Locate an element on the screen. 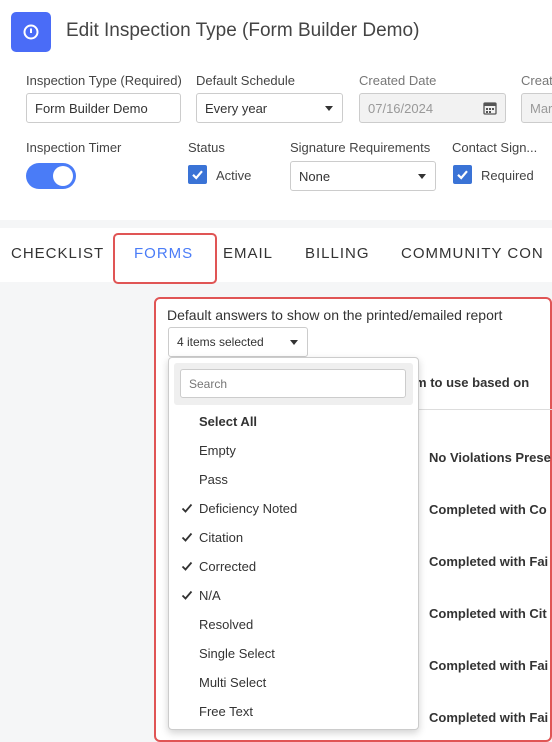 Image resolution: width=552 pixels, height=742 pixels. created-date-value: 07/16/2024 is located at coordinates (401, 108).